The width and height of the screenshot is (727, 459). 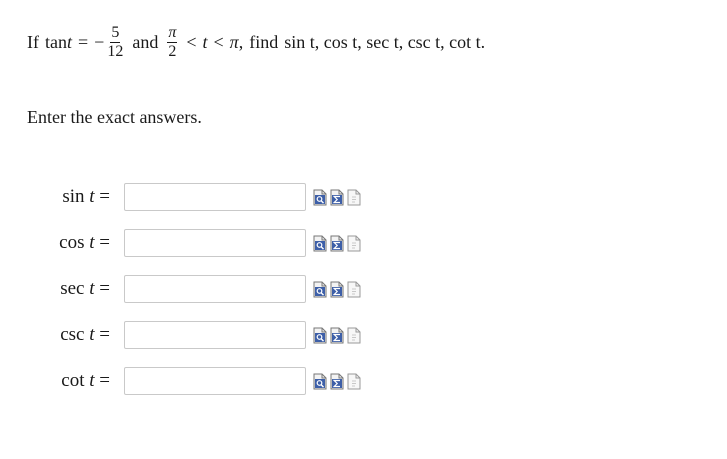 I want to click on problem-comma: ,, so click(x=241, y=42).